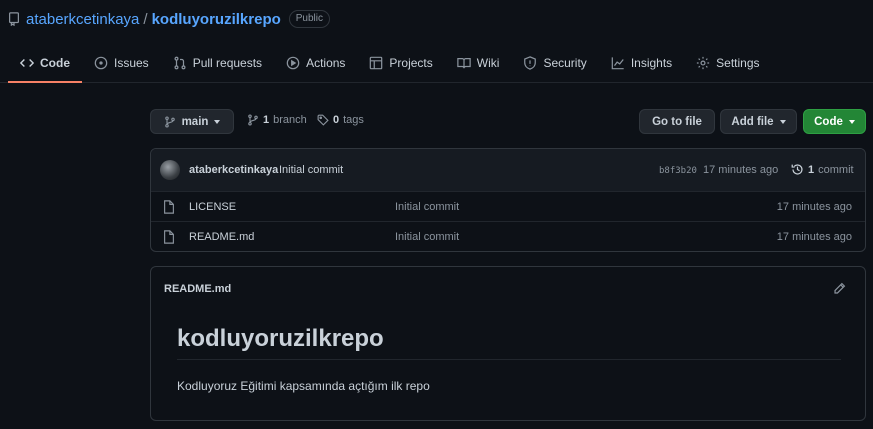  Describe the element at coordinates (227, 63) in the screenshot. I see `tab-label: Pull requests` at that location.